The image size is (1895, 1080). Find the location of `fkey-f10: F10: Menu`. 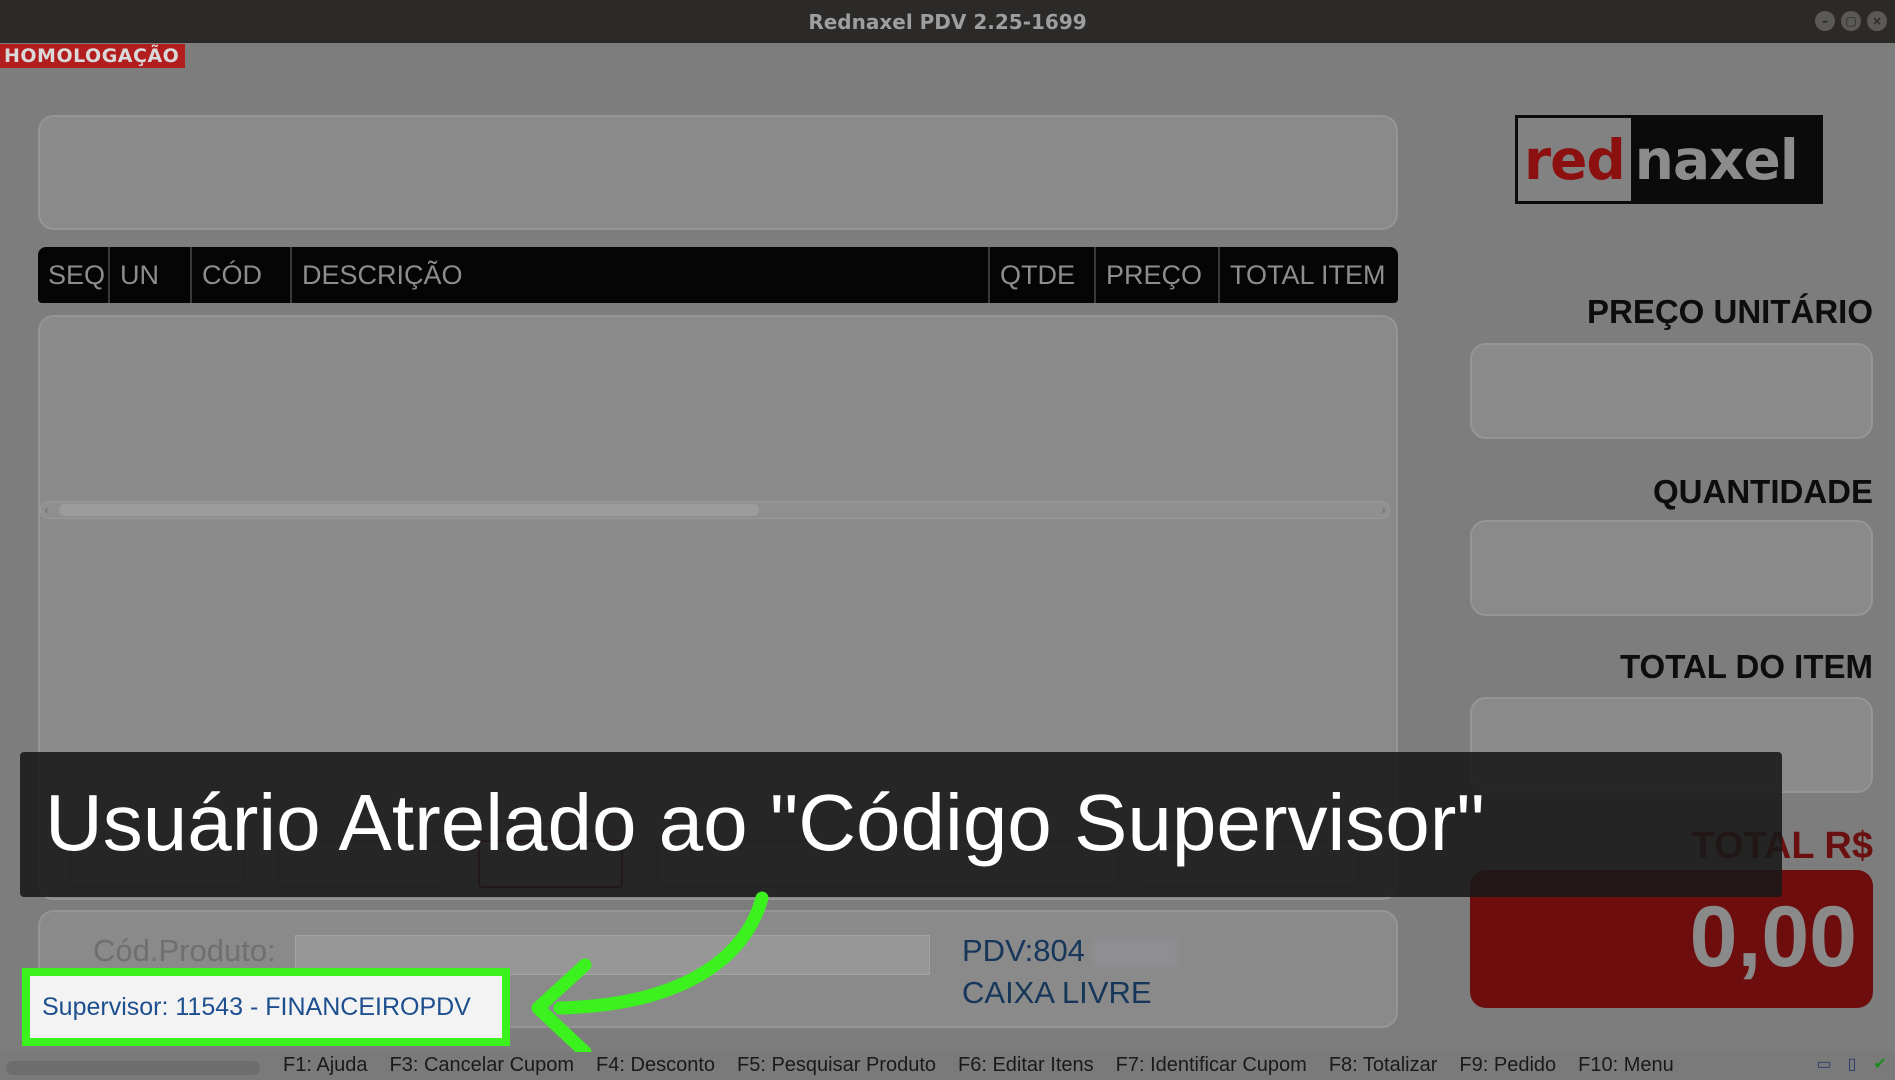

fkey-f10: F10: Menu is located at coordinates (1626, 1065).